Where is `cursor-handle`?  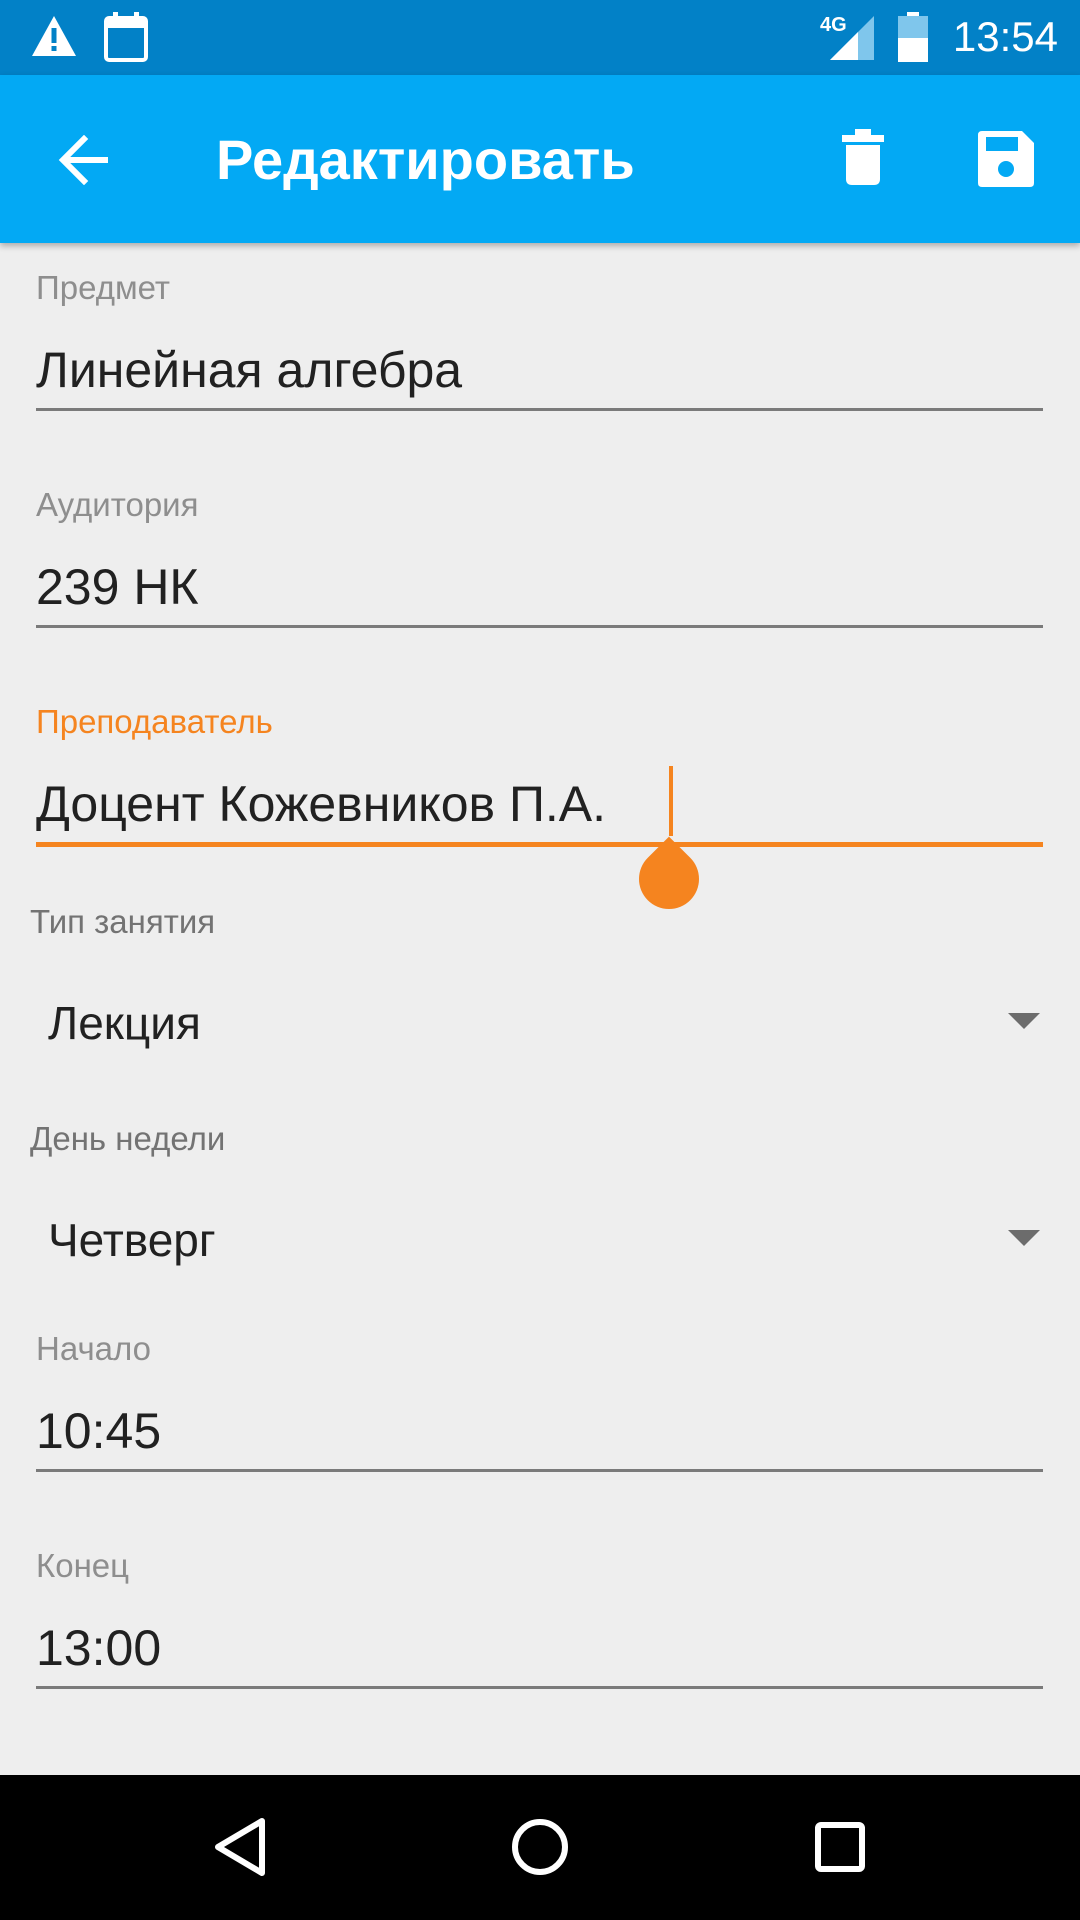
cursor-handle is located at coordinates (669, 879).